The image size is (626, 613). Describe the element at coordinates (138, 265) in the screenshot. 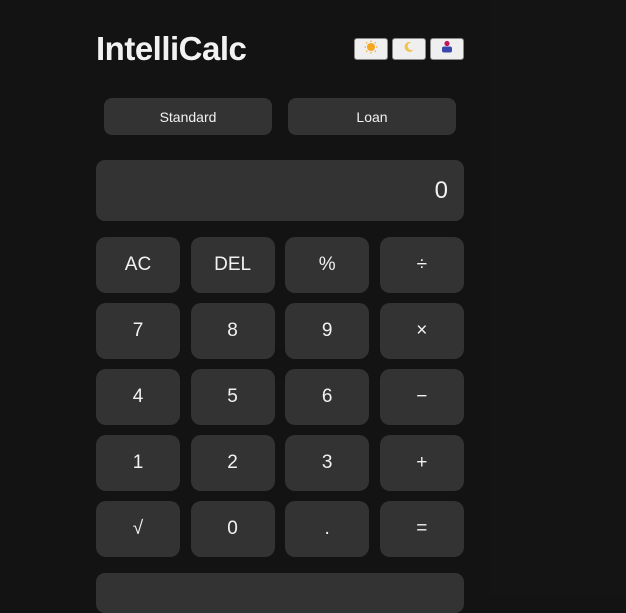

I see `clear-all-button: AC` at that location.